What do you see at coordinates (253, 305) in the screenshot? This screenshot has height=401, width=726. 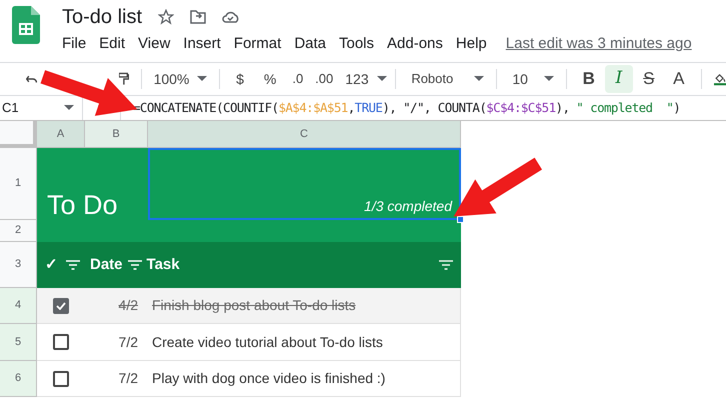 I see `task-cell-text: Finish blog post about To-do lists` at bounding box center [253, 305].